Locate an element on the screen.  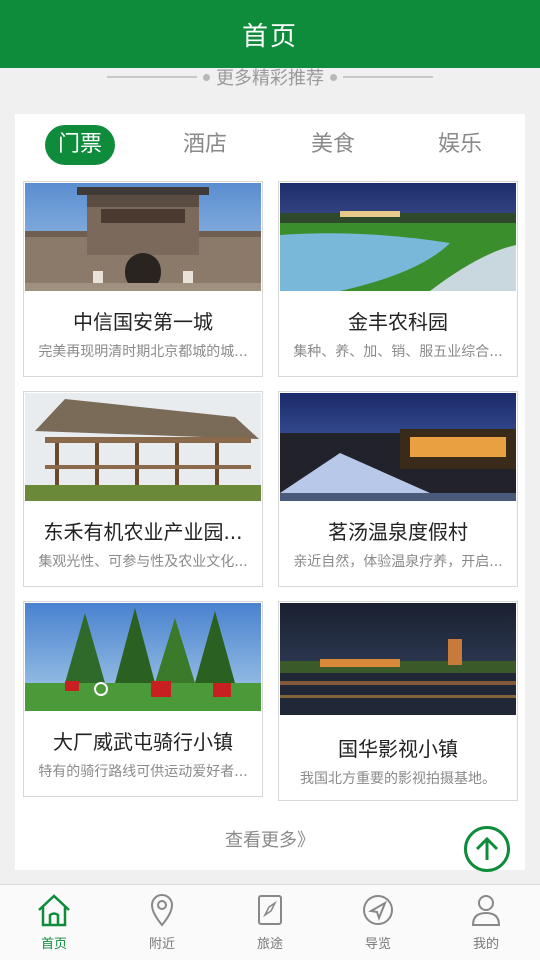
bottom-navigation: 首页 附近 旅途 导览 我的 is located at coordinates (270, 922).